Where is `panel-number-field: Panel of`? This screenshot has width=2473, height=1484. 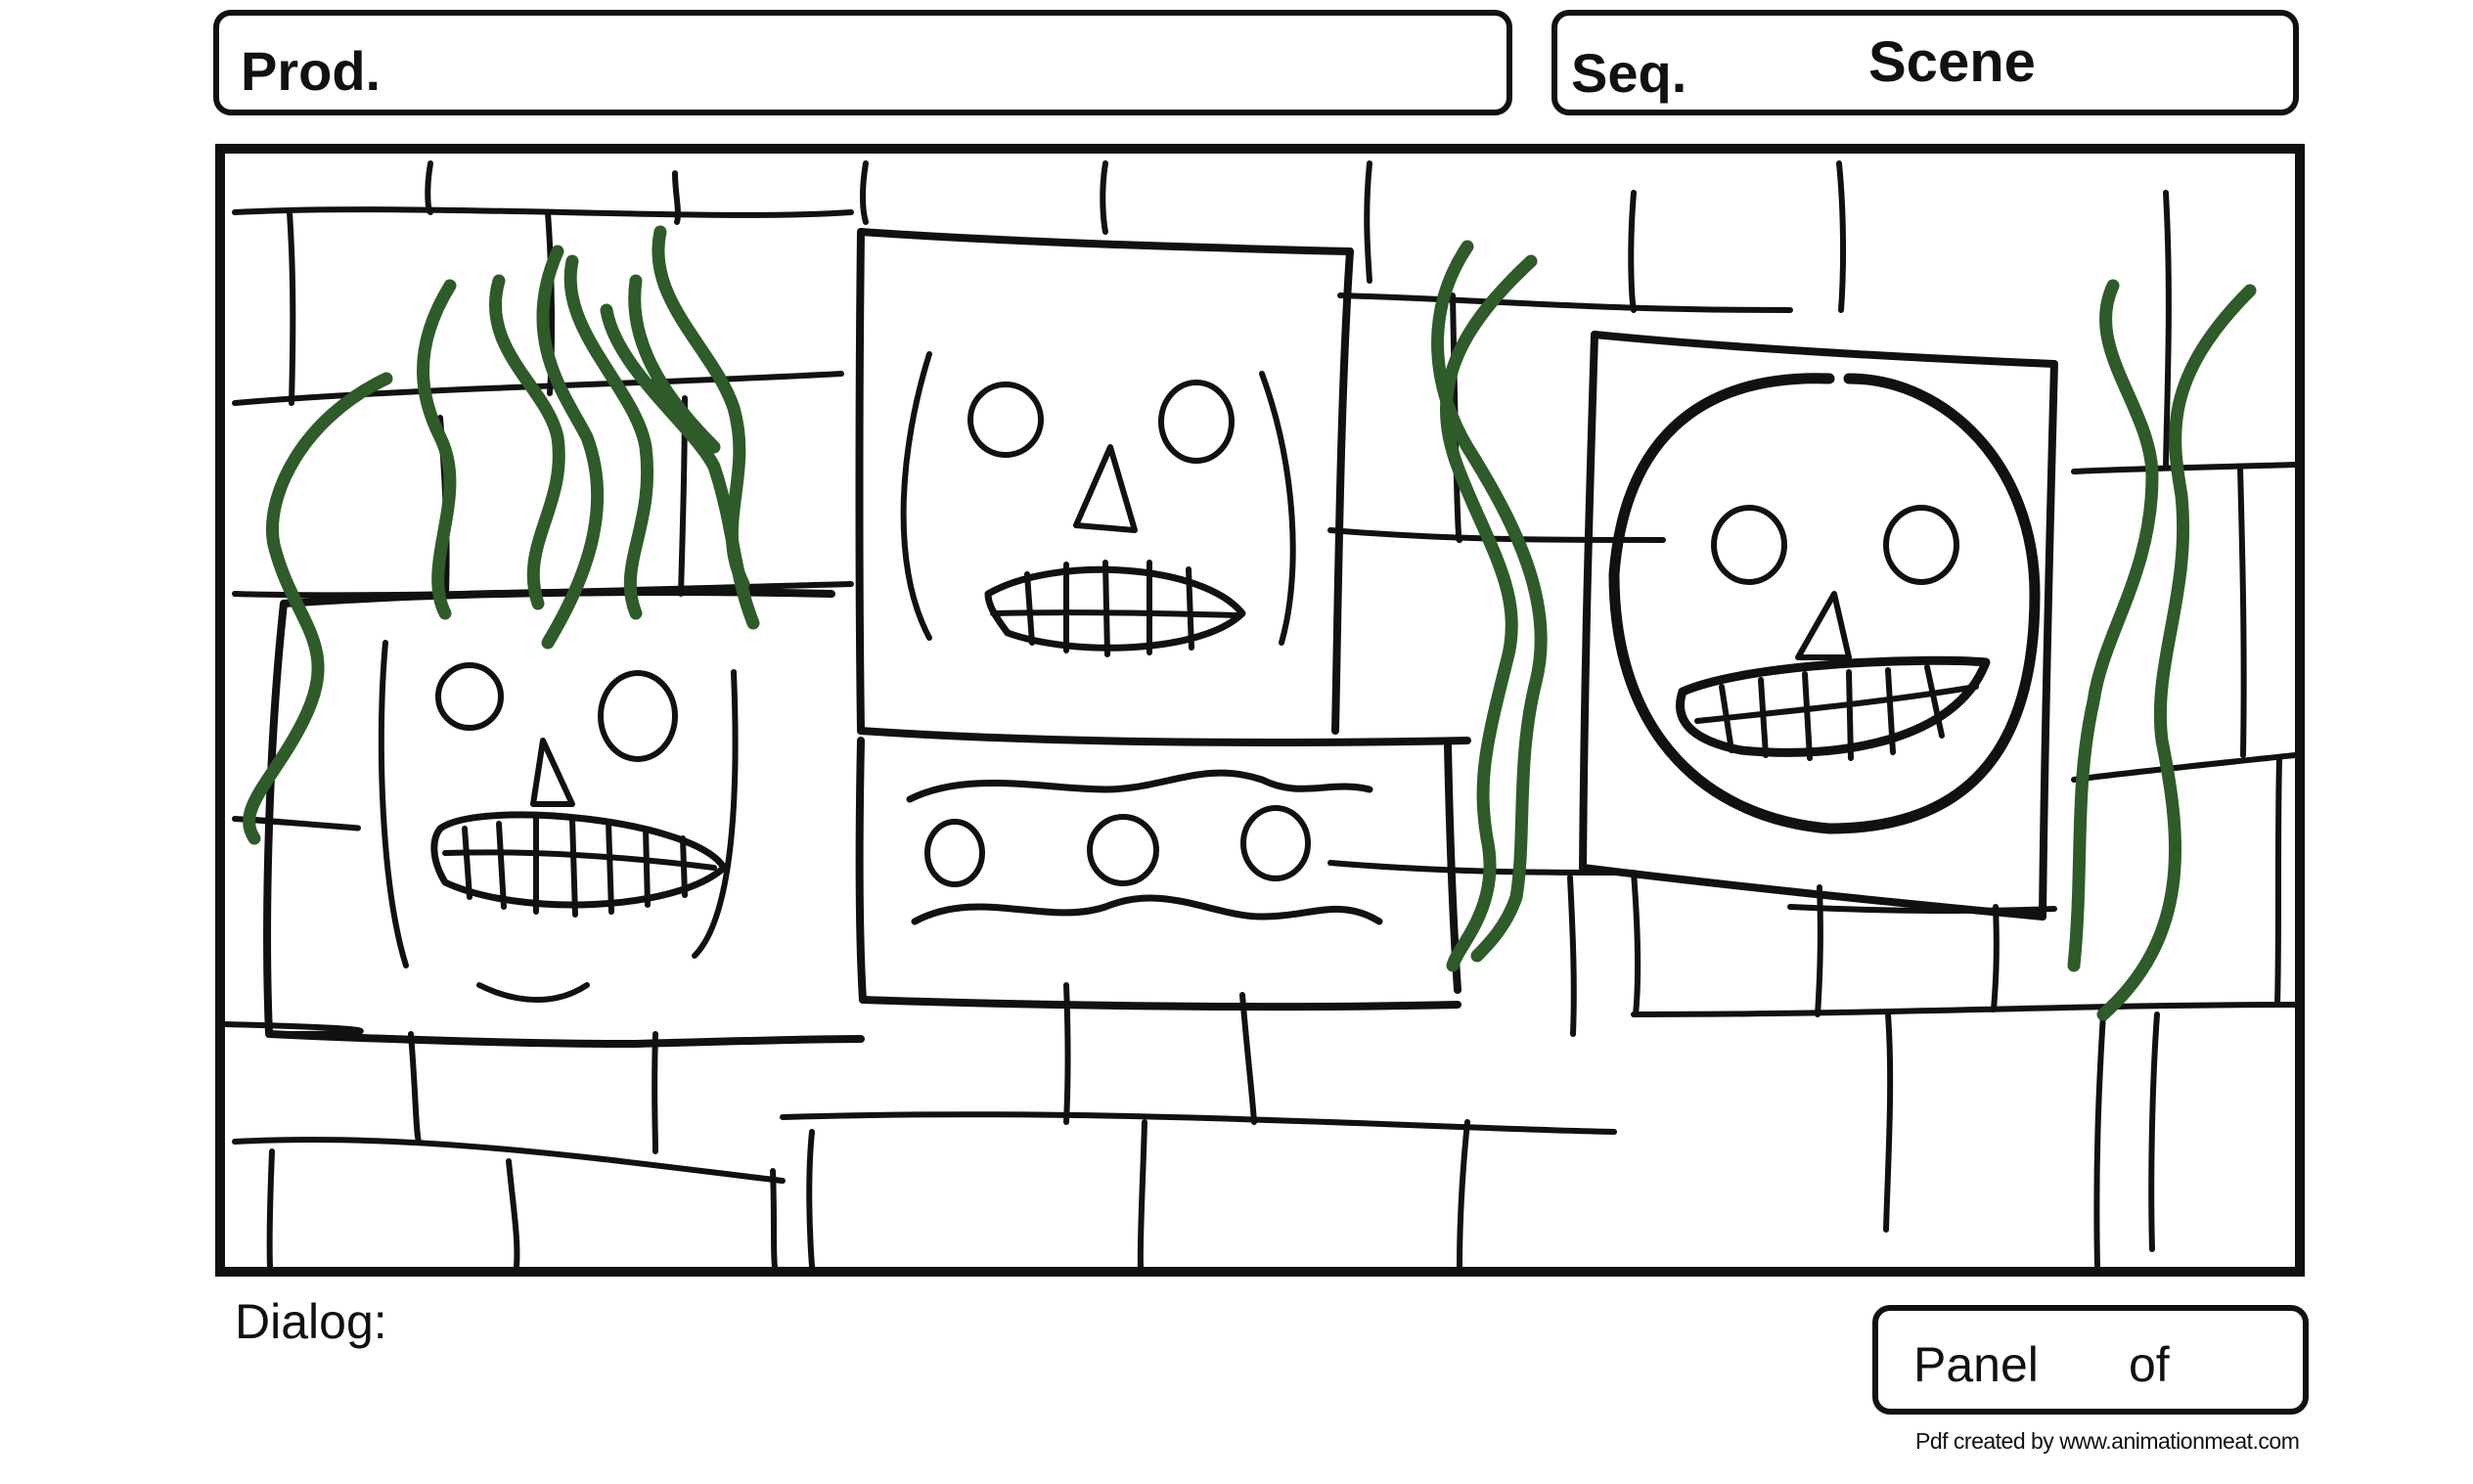 panel-number-field: Panel of is located at coordinates (2090, 1360).